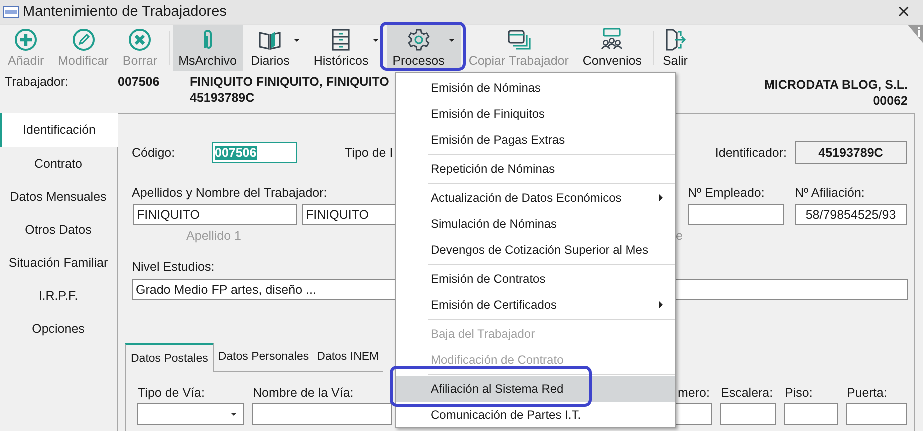 This screenshot has width=923, height=431. What do you see at coordinates (747, 393) in the screenshot?
I see `field-label: Escalera:` at bounding box center [747, 393].